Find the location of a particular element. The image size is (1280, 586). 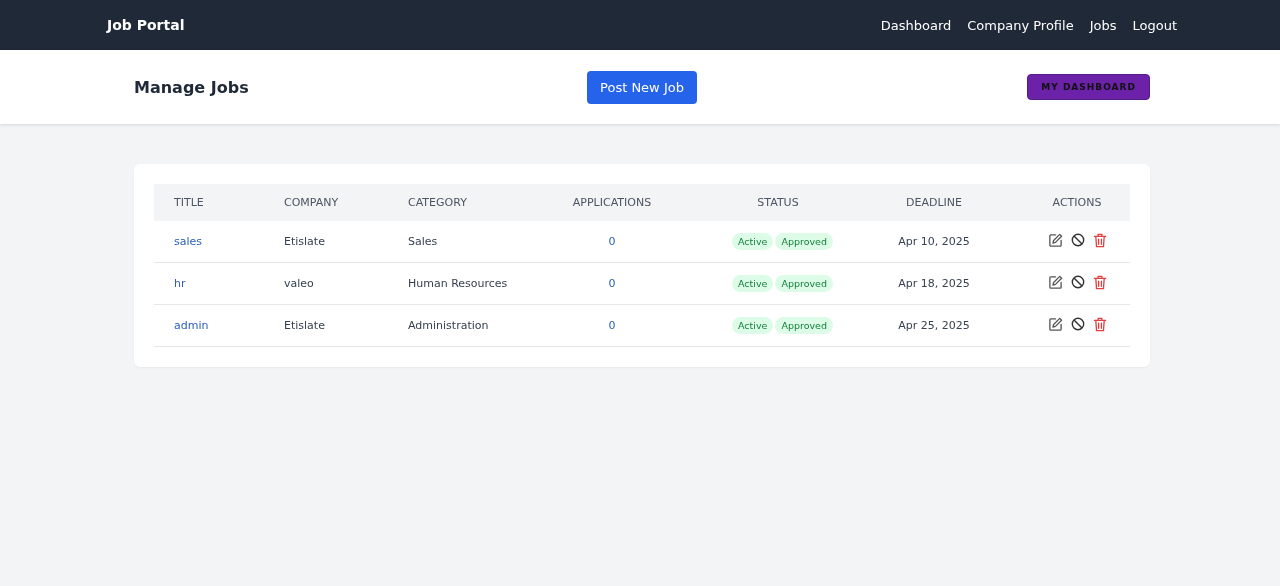

job-title-link: admin is located at coordinates (191, 325).